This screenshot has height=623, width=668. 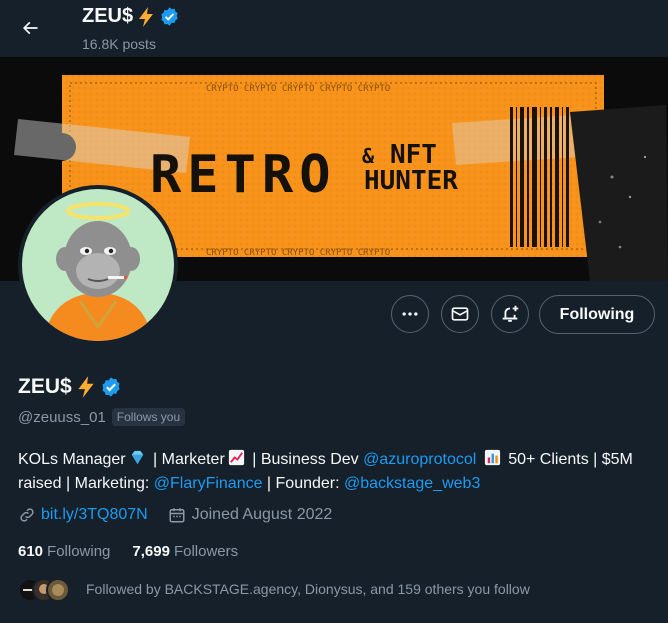 What do you see at coordinates (419, 459) in the screenshot?
I see `mention-azuroprotocol: @azuroprotocol` at bounding box center [419, 459].